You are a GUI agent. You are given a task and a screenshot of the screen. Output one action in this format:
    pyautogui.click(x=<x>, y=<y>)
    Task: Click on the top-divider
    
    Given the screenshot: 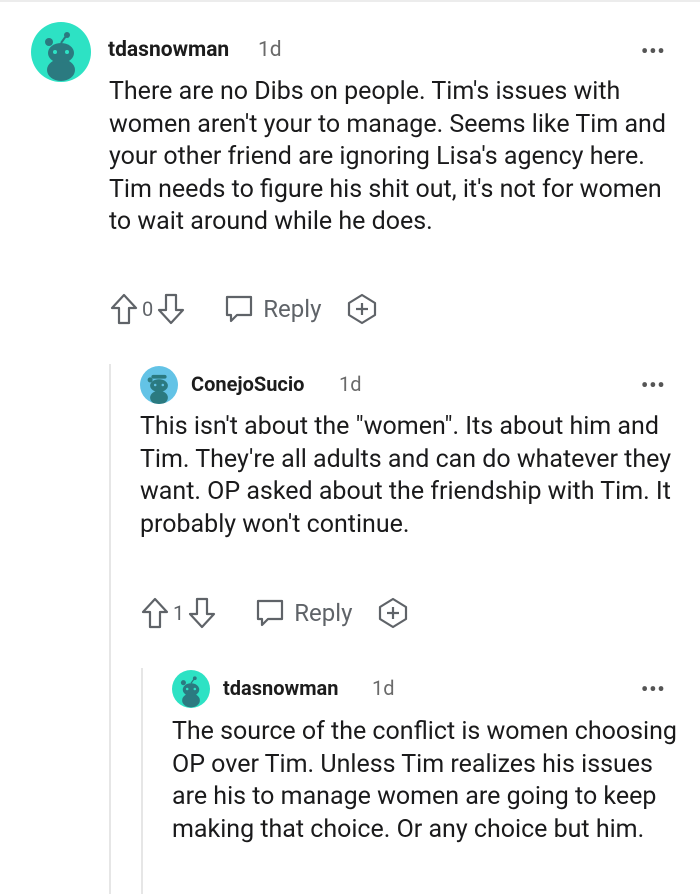 What is the action you would take?
    pyautogui.click(x=350, y=1)
    